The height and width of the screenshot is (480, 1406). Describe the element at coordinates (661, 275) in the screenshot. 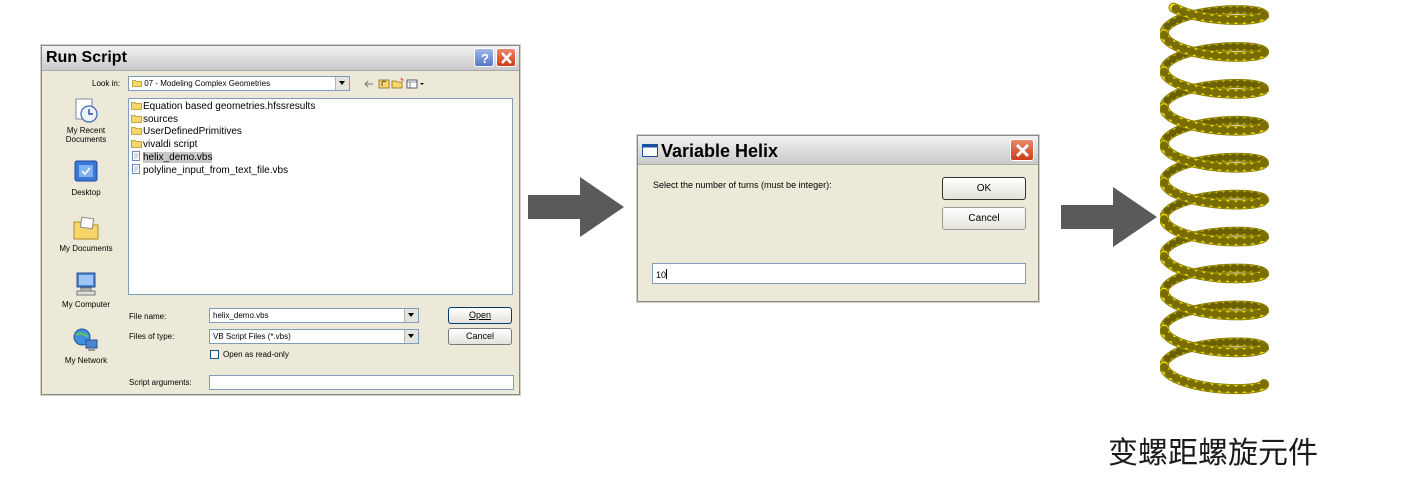

I see `turns-input-value: 10` at that location.